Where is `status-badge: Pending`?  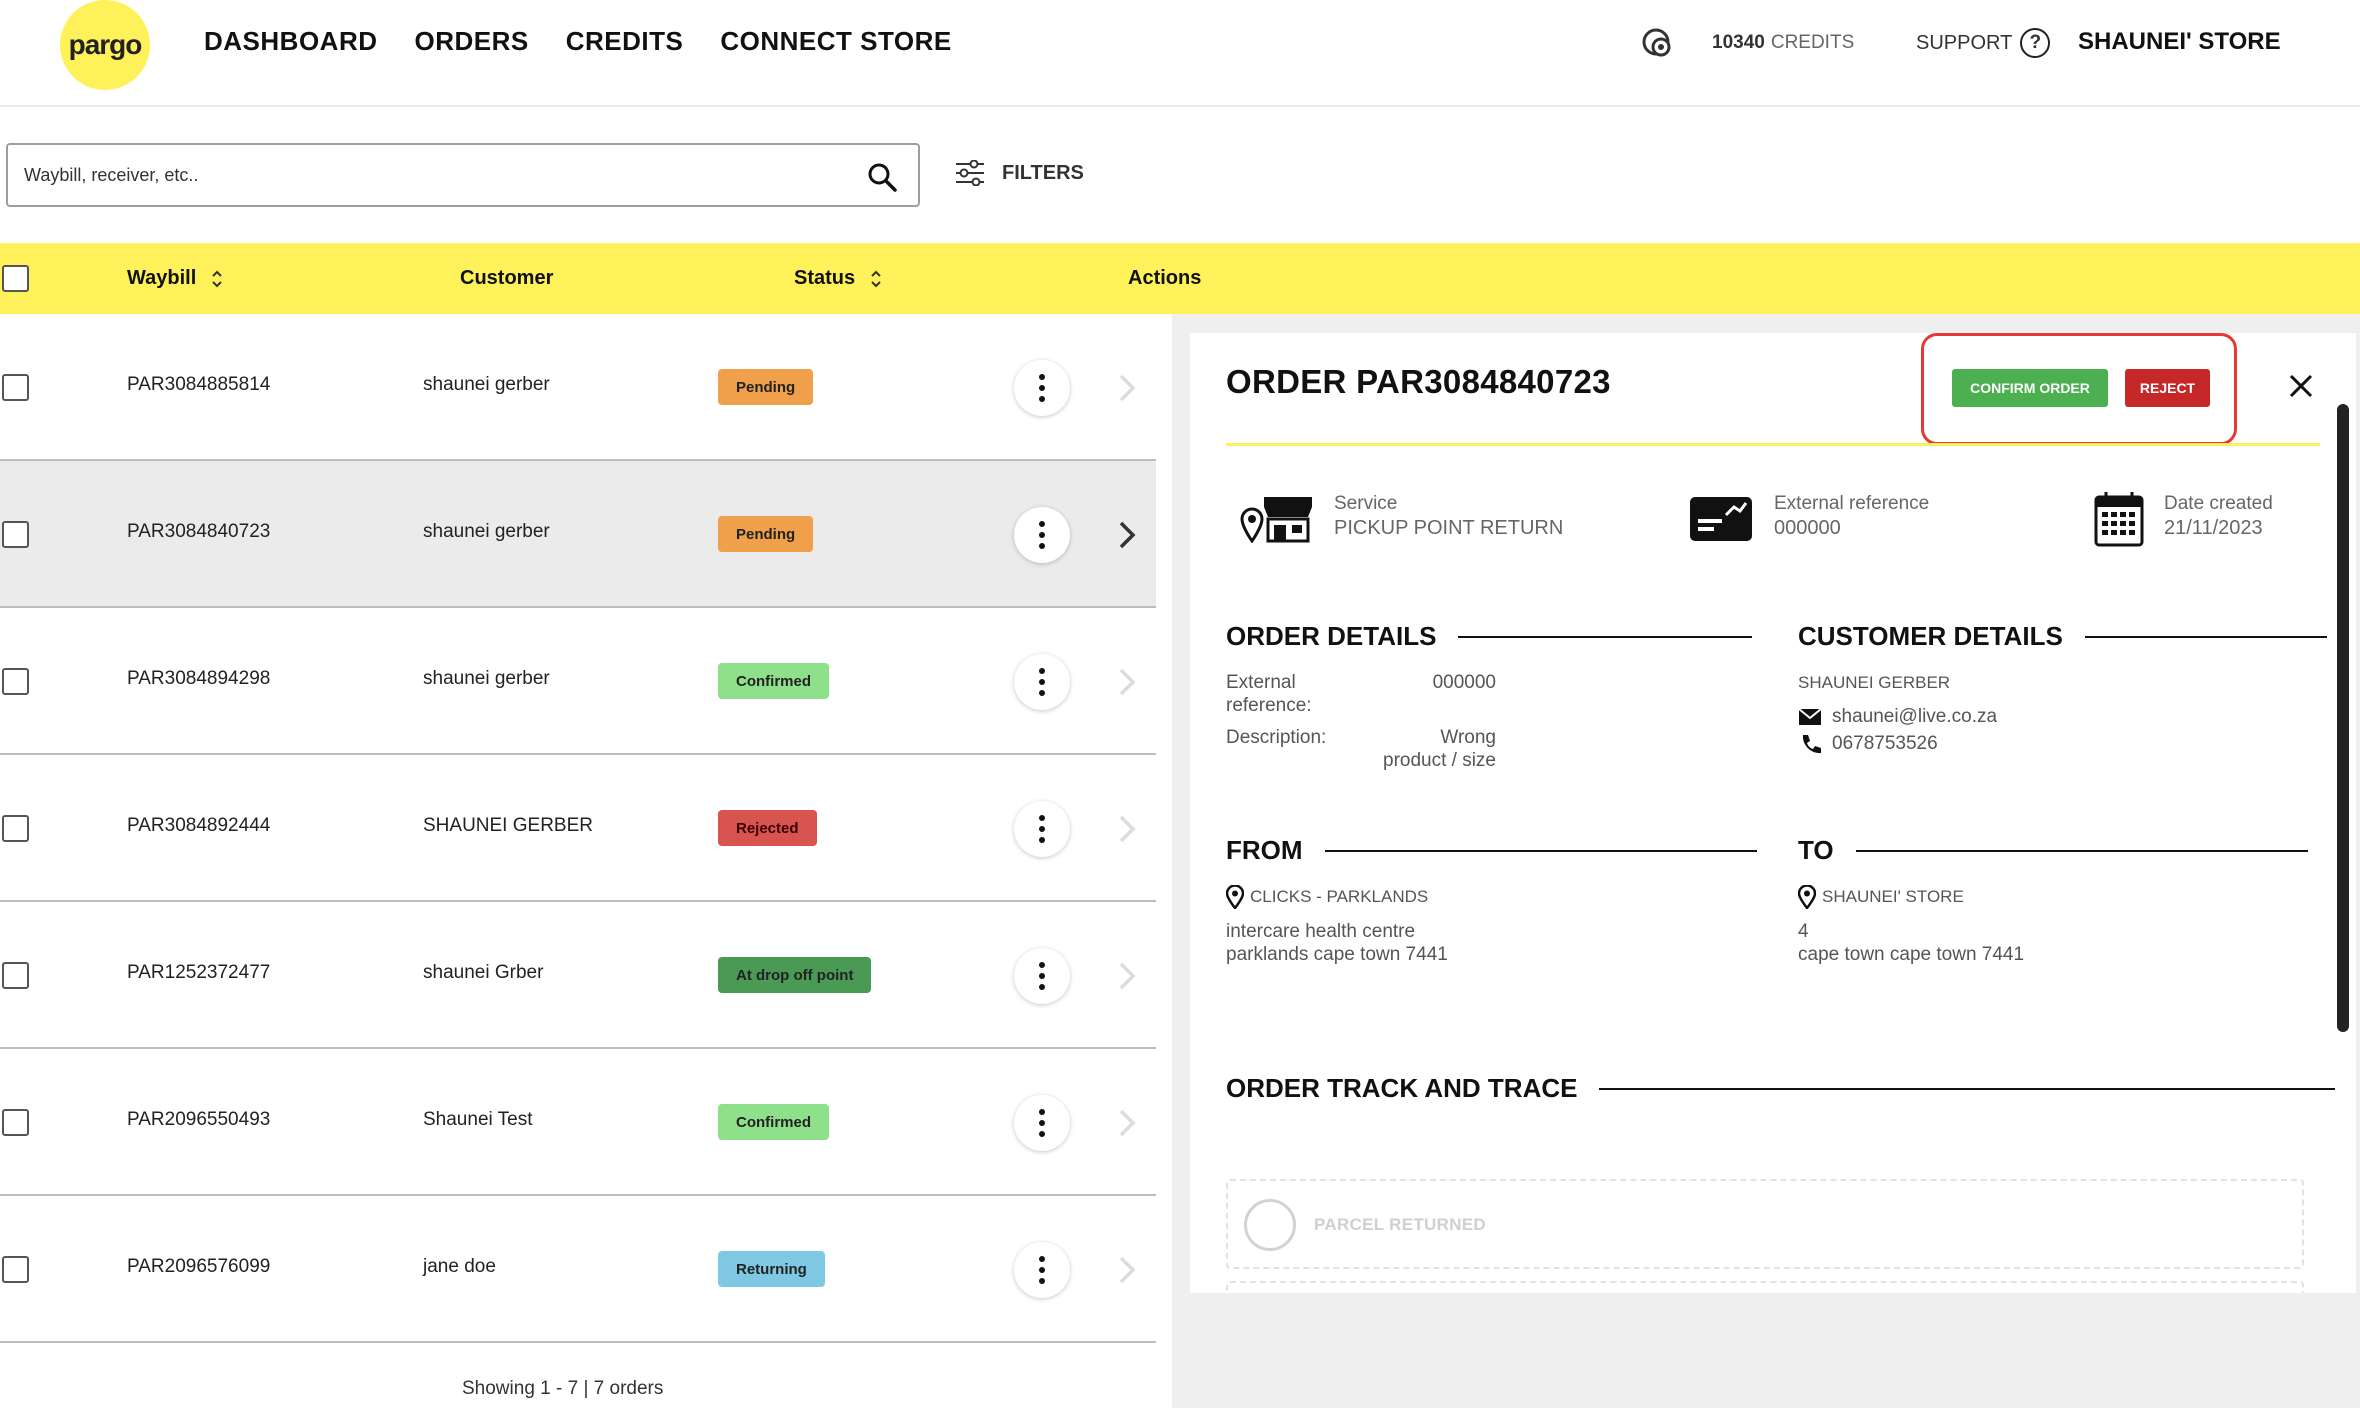
status-badge: Pending is located at coordinates (766, 387).